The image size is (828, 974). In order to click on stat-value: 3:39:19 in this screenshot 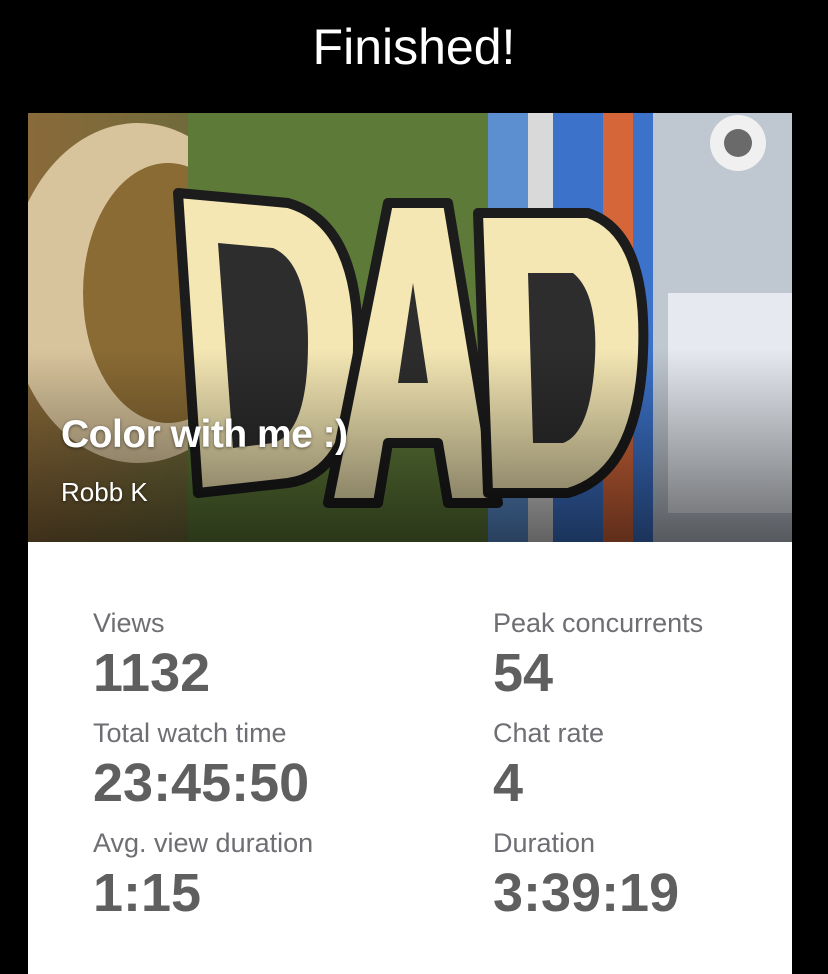, I will do `click(586, 893)`.